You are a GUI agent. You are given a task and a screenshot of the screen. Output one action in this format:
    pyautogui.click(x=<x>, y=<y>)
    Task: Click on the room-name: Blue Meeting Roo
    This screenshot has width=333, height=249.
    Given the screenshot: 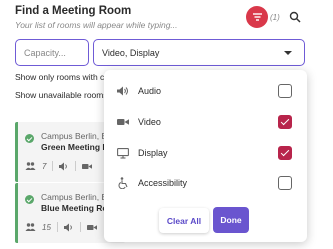 What is the action you would take?
    pyautogui.click(x=77, y=208)
    